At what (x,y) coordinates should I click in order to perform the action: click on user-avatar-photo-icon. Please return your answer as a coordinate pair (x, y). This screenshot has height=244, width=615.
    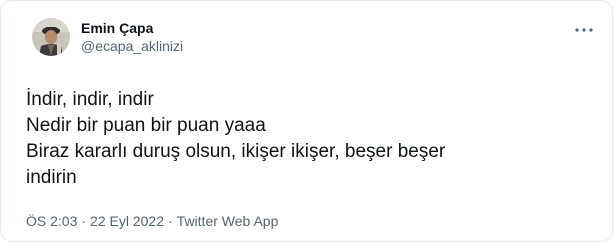
    Looking at the image, I should click on (51, 37).